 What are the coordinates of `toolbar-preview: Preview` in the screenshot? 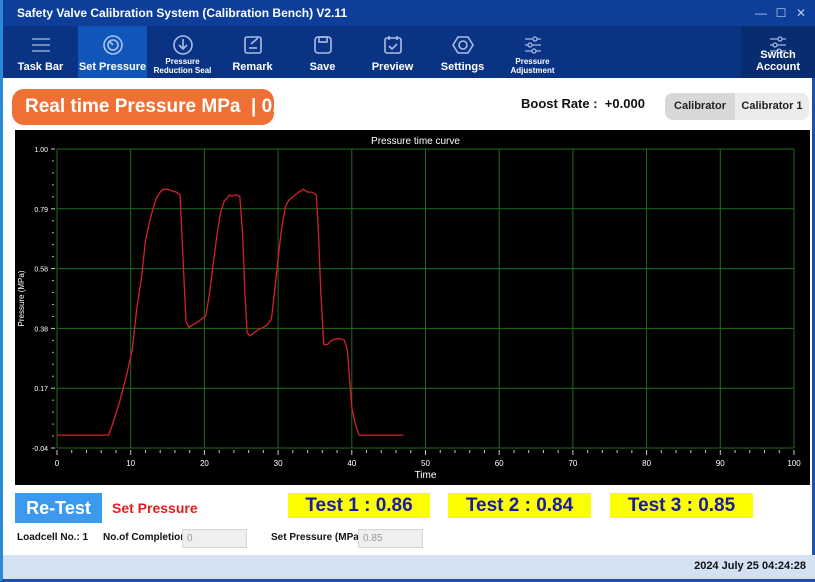 It's located at (392, 52).